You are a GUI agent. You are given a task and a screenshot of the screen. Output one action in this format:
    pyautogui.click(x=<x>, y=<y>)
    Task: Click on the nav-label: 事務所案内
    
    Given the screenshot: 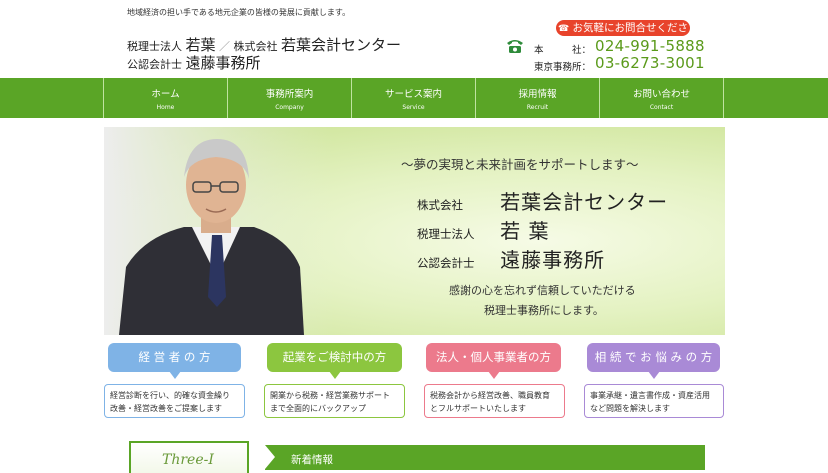 What is the action you would take?
    pyautogui.click(x=289, y=94)
    